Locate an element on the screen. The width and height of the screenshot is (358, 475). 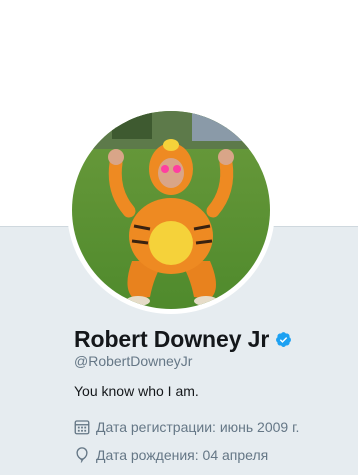
balloon-icon is located at coordinates (82, 455).